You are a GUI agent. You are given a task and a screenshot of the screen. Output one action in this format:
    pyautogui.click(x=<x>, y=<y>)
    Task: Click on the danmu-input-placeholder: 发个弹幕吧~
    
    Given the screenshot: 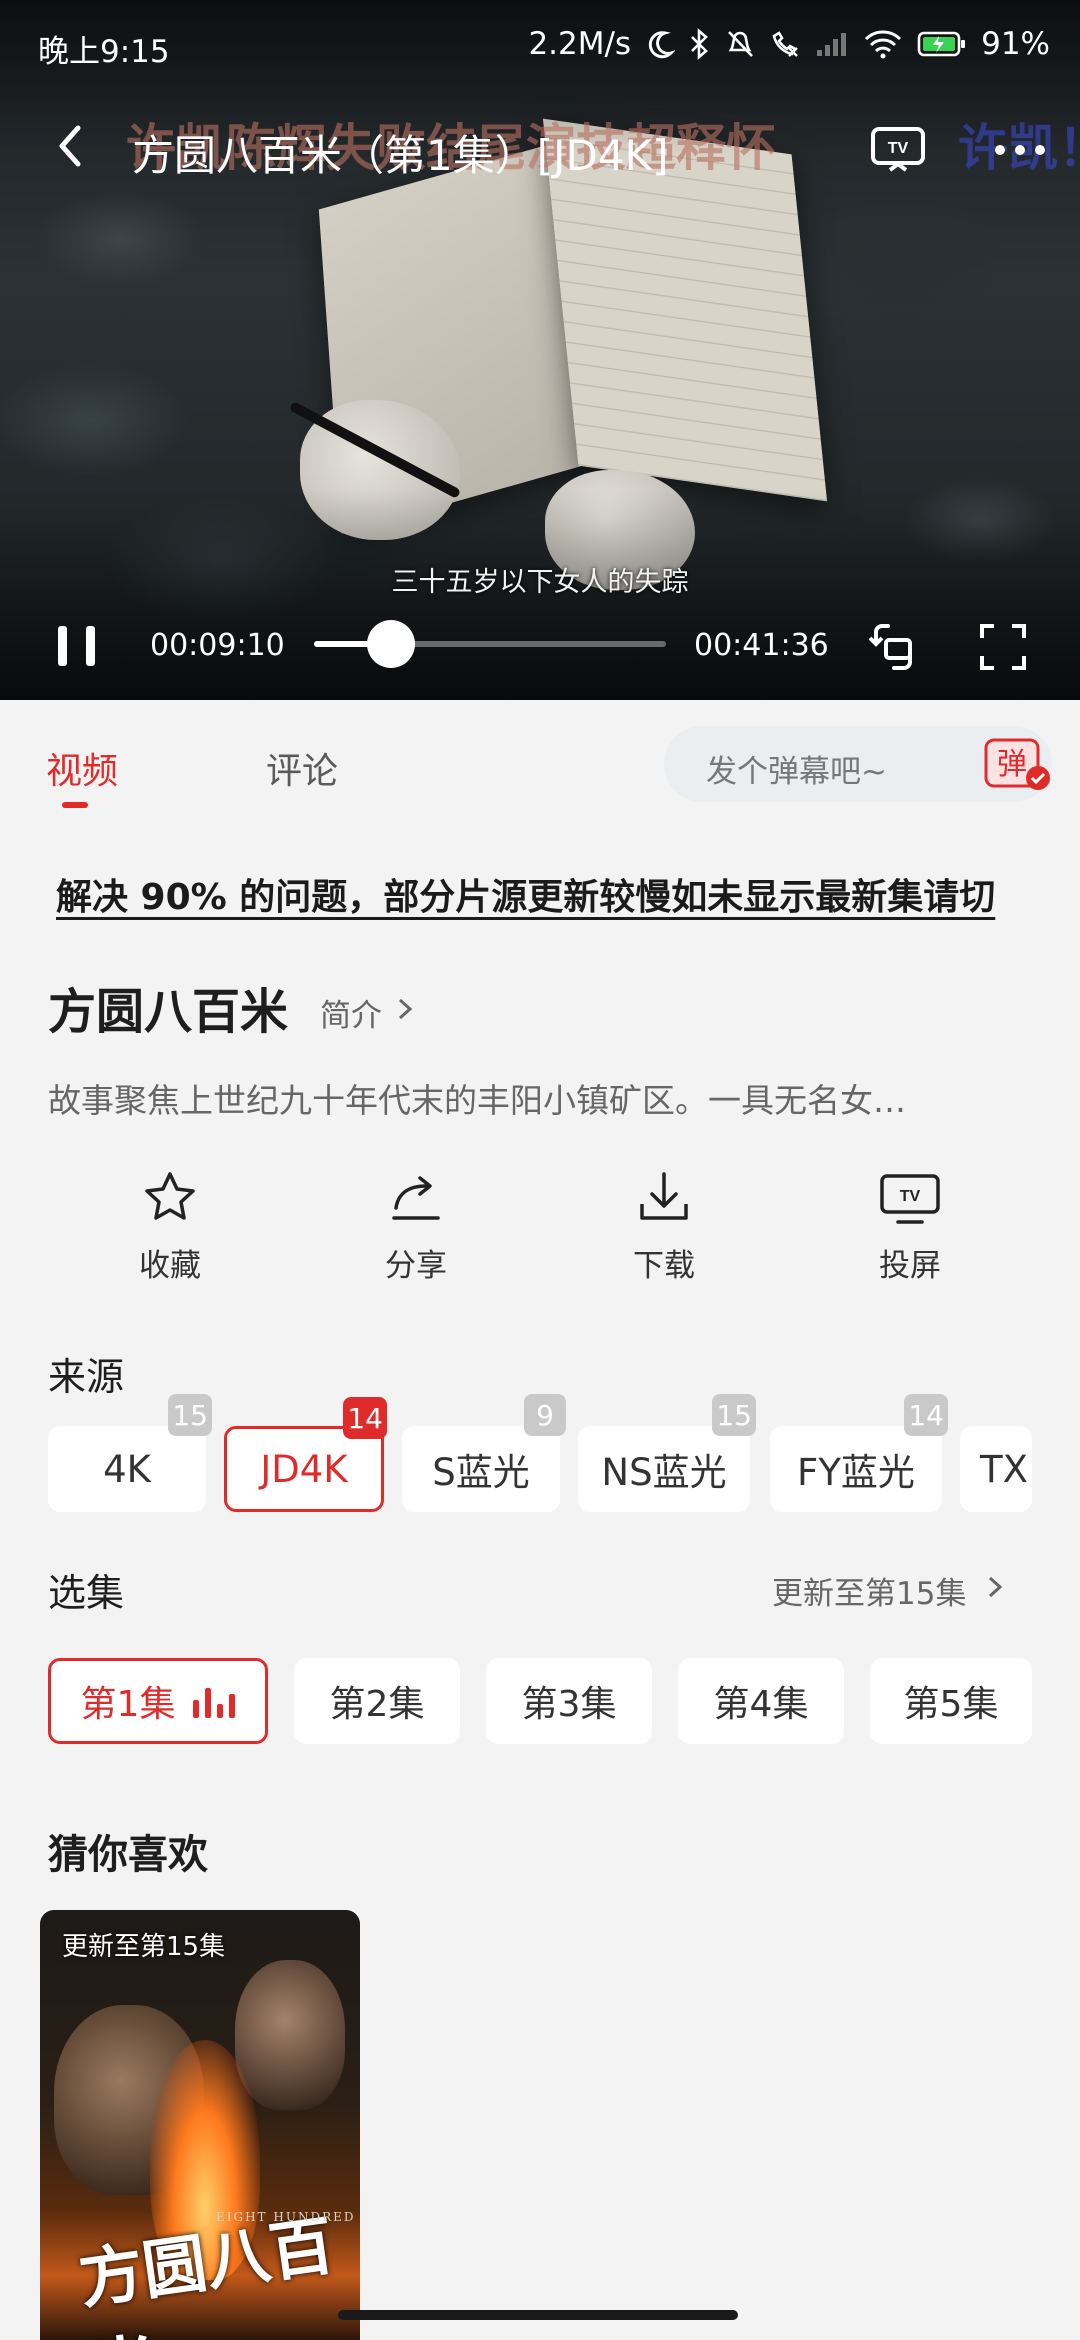 What is the action you would take?
    pyautogui.click(x=796, y=772)
    